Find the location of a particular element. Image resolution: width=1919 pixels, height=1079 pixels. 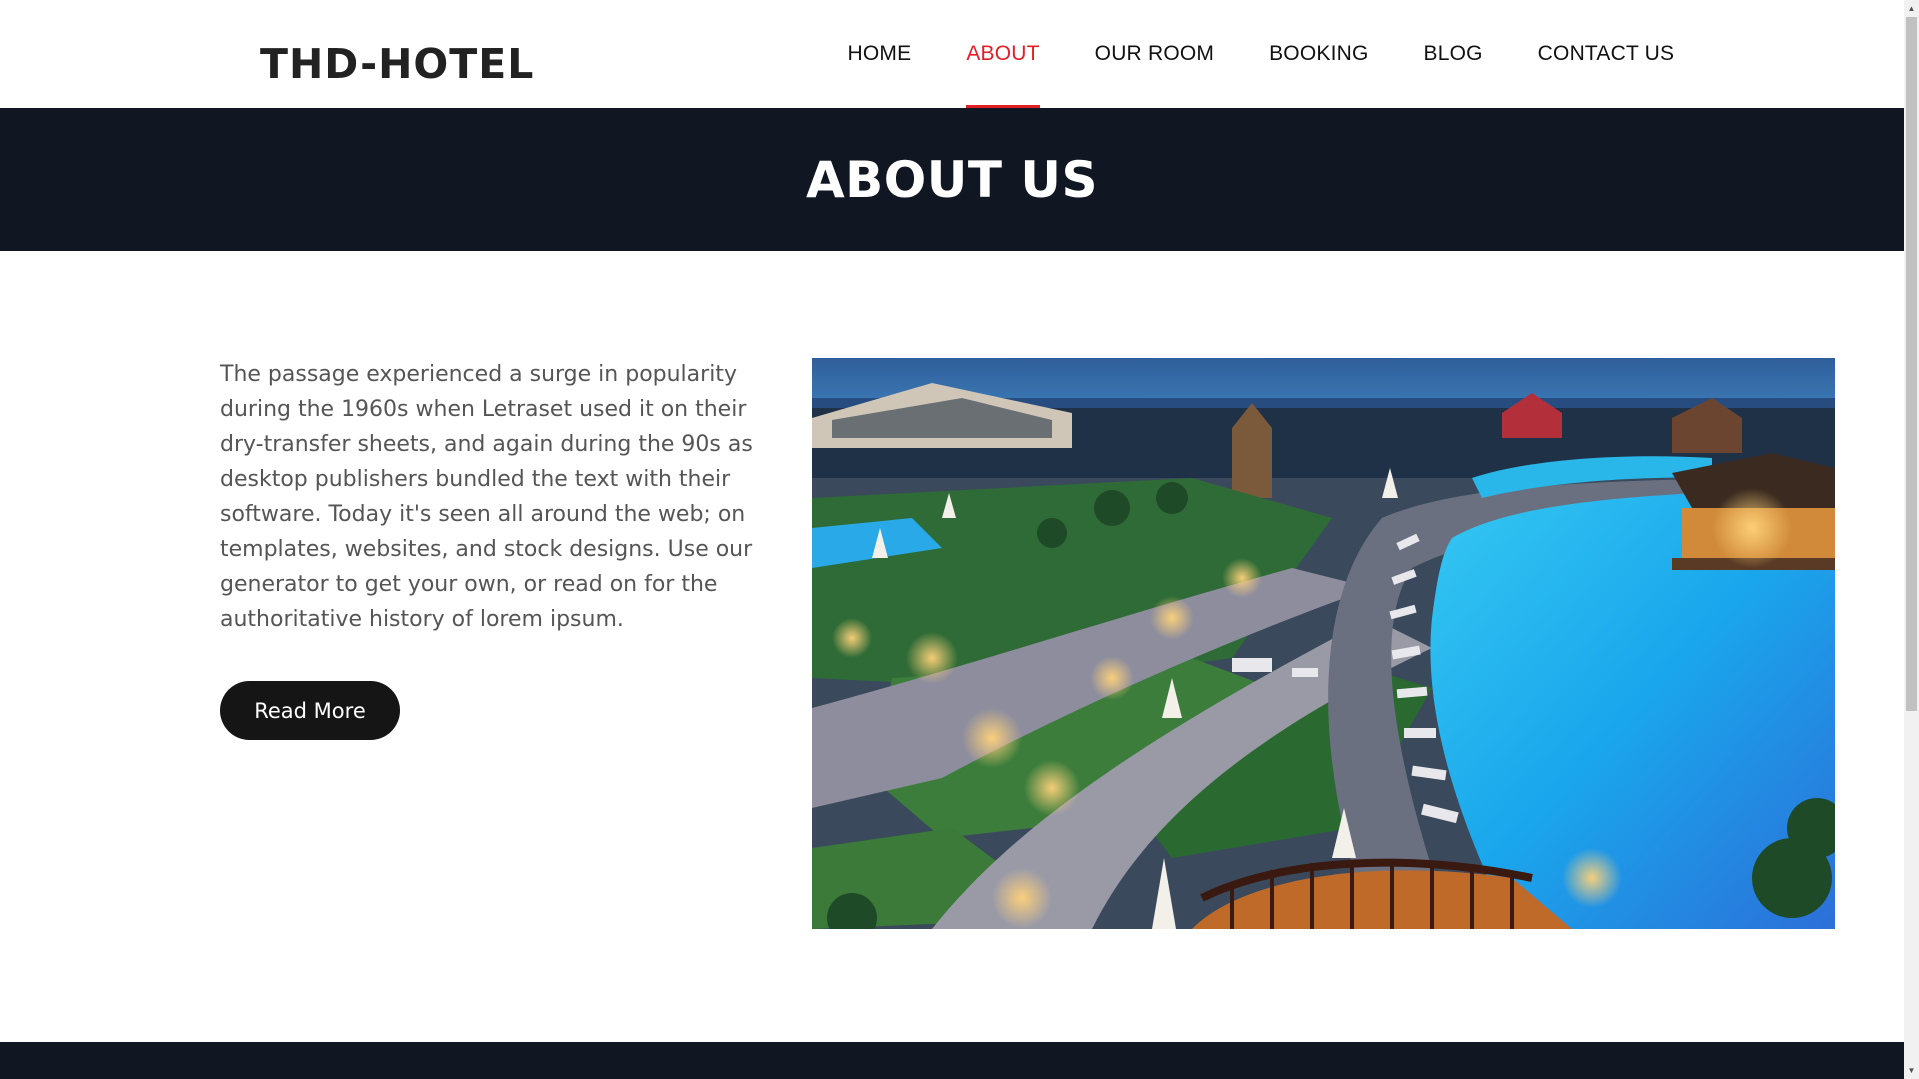

scroll-up-icon: ▲ is located at coordinates (1911, 8).